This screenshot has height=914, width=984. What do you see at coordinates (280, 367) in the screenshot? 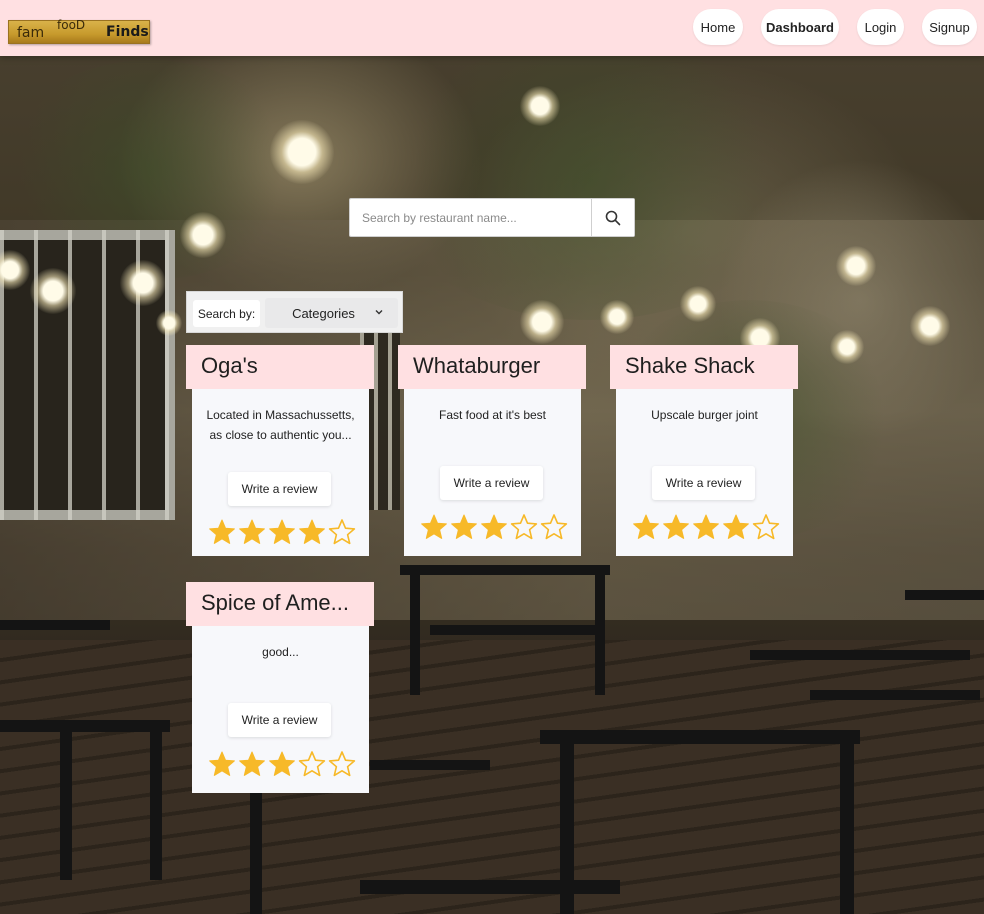
I see `restaurant-name: Oga's` at bounding box center [280, 367].